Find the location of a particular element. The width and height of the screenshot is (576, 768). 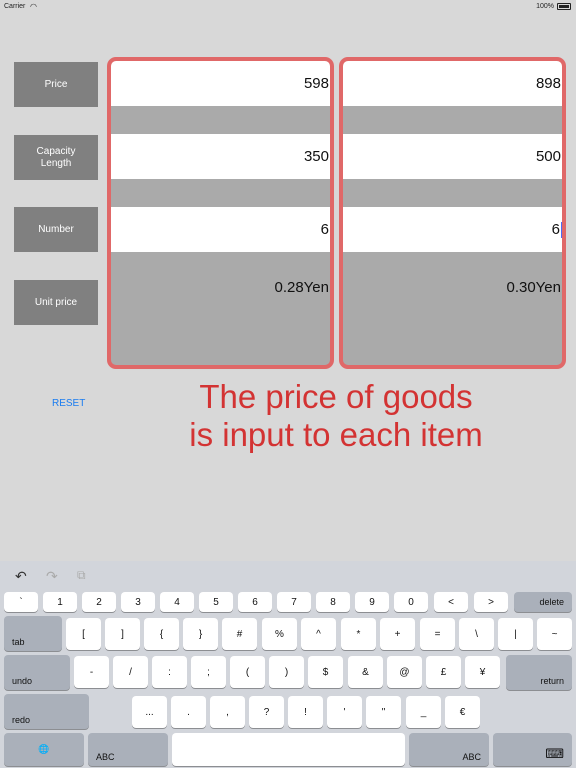

wifi-icon: ◠ is located at coordinates (33, 6).